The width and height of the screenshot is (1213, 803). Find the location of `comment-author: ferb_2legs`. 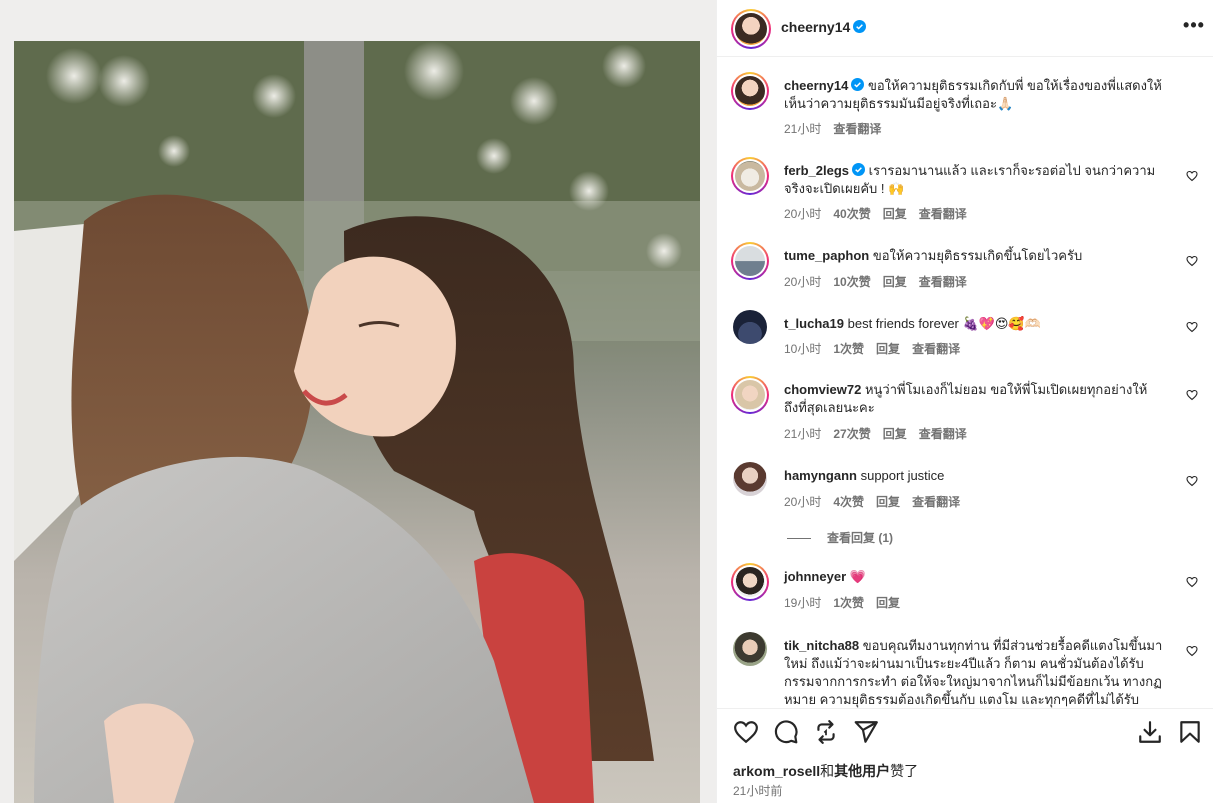

comment-author: ferb_2legs is located at coordinates (816, 170).